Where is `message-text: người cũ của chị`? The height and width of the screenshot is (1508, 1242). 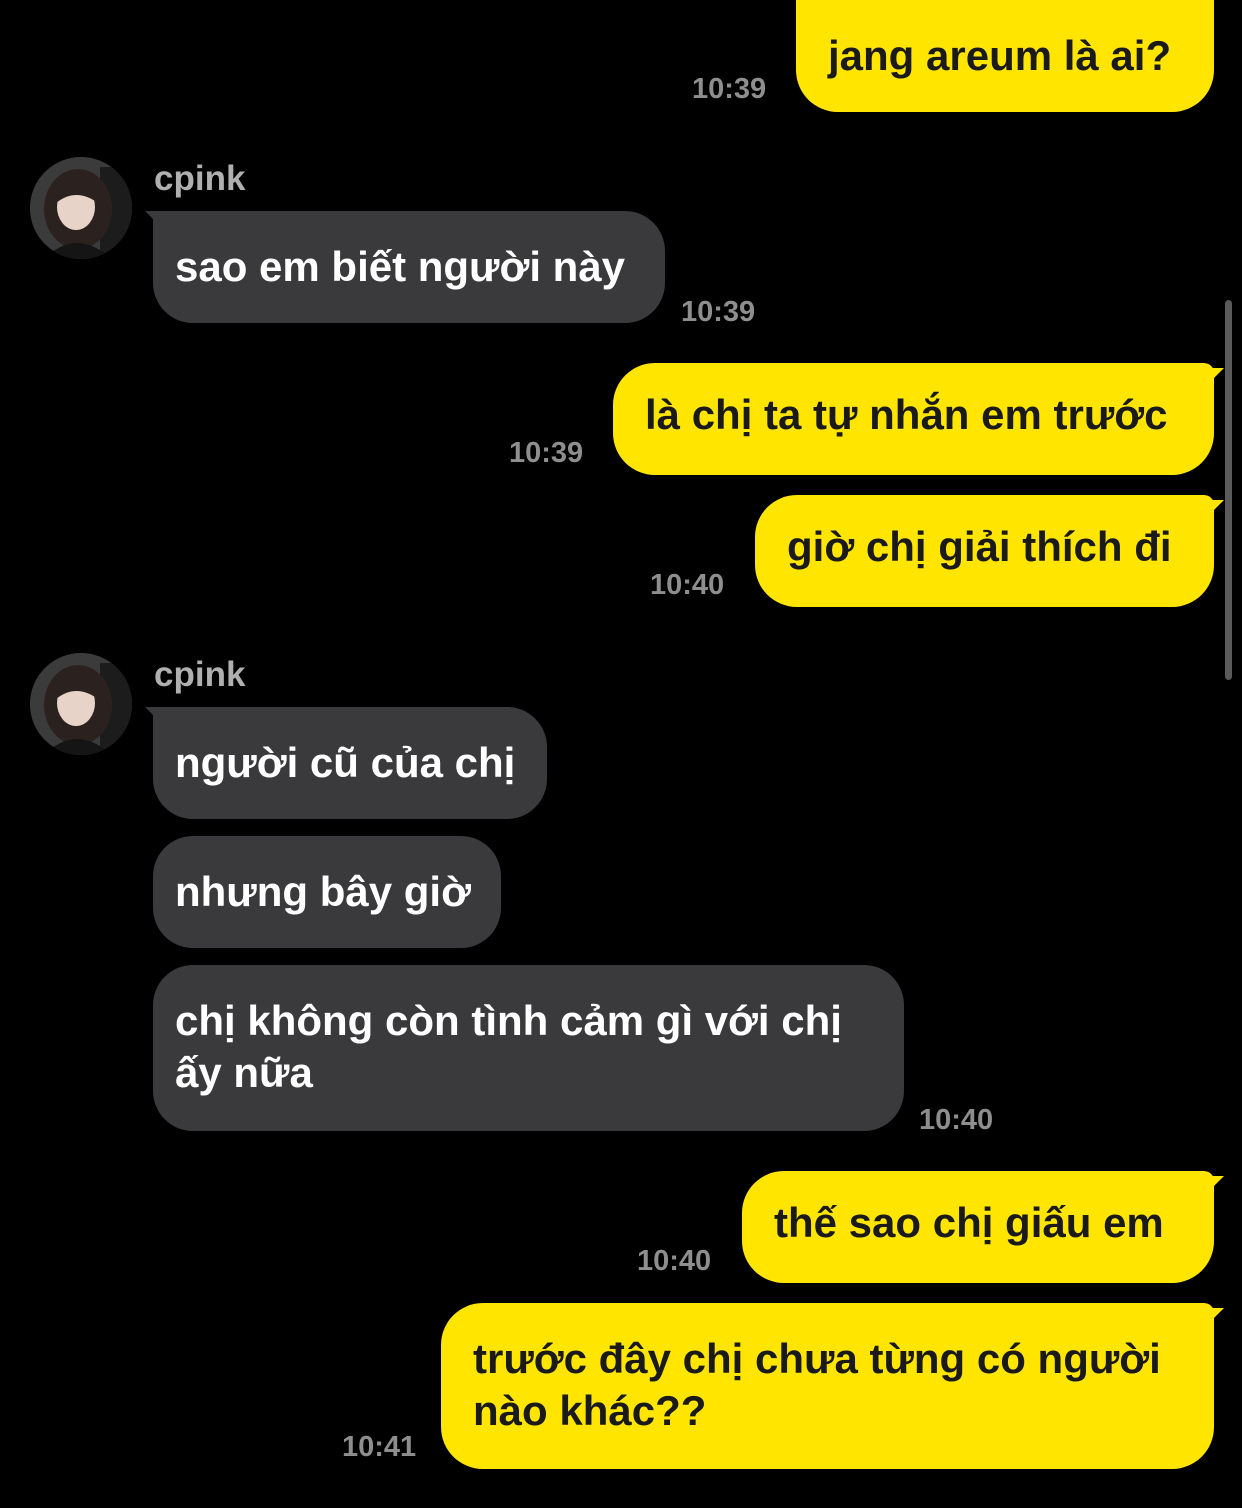
message-text: người cũ của chị is located at coordinates (345, 762).